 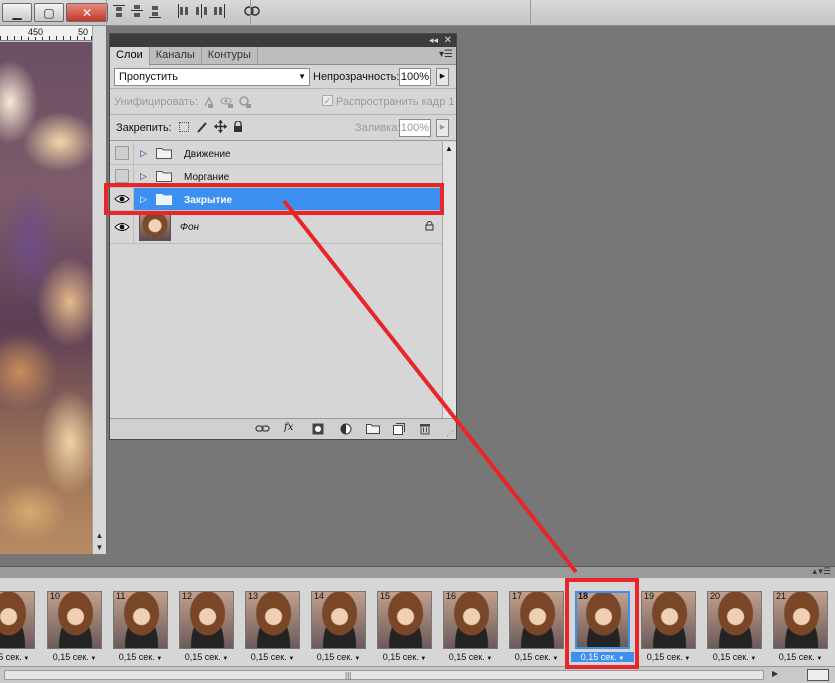 What do you see at coordinates (800, 623) in the screenshot?
I see `animation-frame: 21 0,15 сек. ▼` at bounding box center [800, 623].